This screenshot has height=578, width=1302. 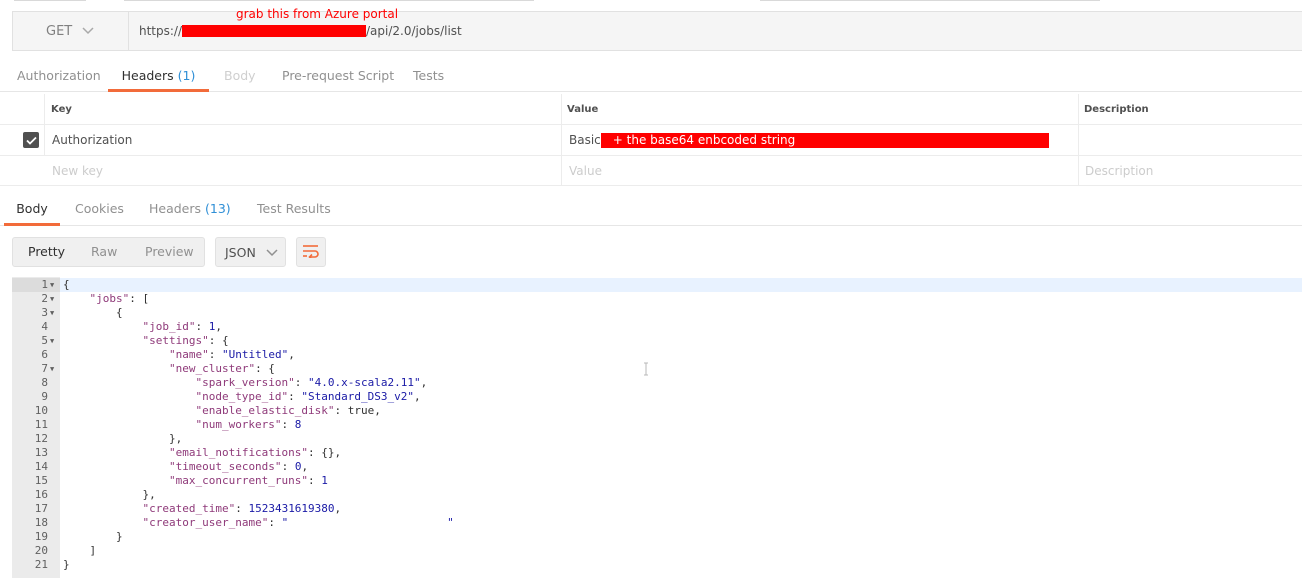 What do you see at coordinates (585, 140) in the screenshot?
I see `header-value-text: Basic` at bounding box center [585, 140].